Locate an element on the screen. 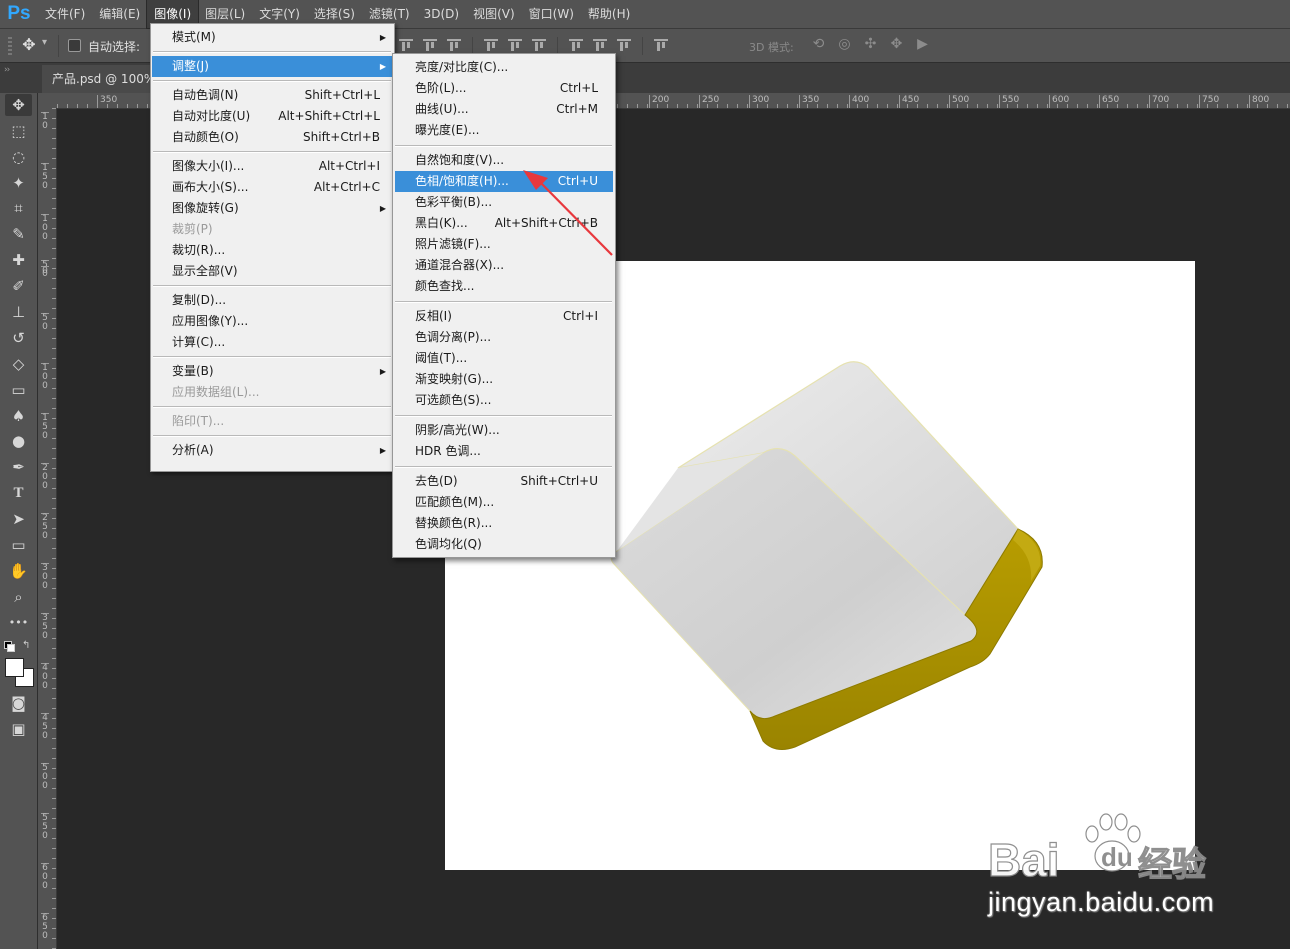 The width and height of the screenshot is (1290, 949). brush-tool-icon: ✐ is located at coordinates (18, 286).